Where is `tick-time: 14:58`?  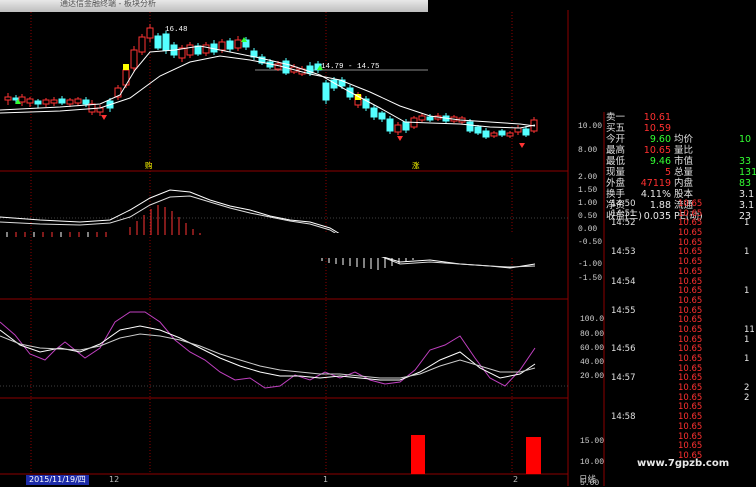 tick-time: 14:58 is located at coordinates (623, 417).